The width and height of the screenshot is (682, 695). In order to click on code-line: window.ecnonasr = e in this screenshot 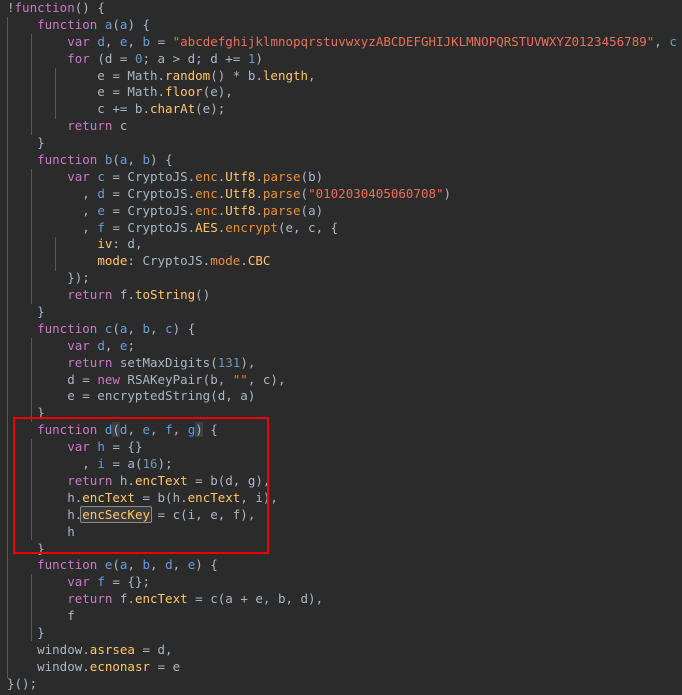, I will do `click(94, 666)`.